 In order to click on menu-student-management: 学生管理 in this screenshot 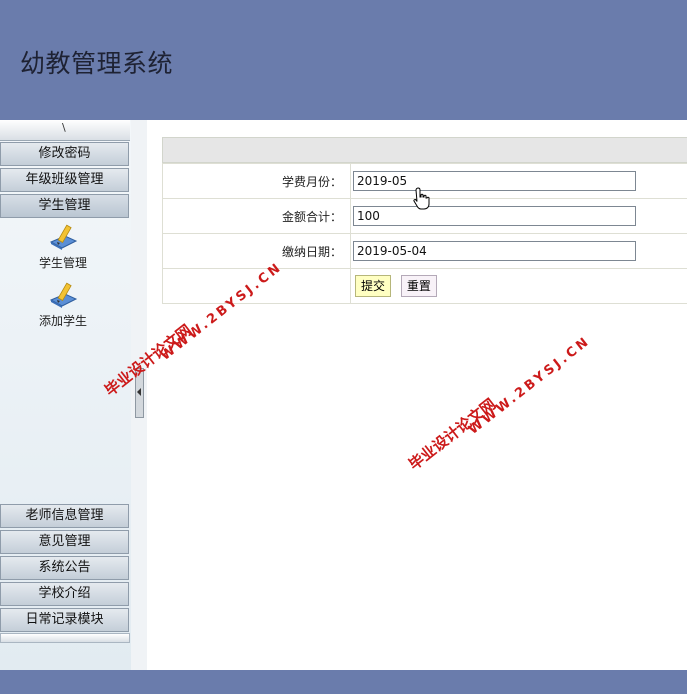, I will do `click(64, 206)`.